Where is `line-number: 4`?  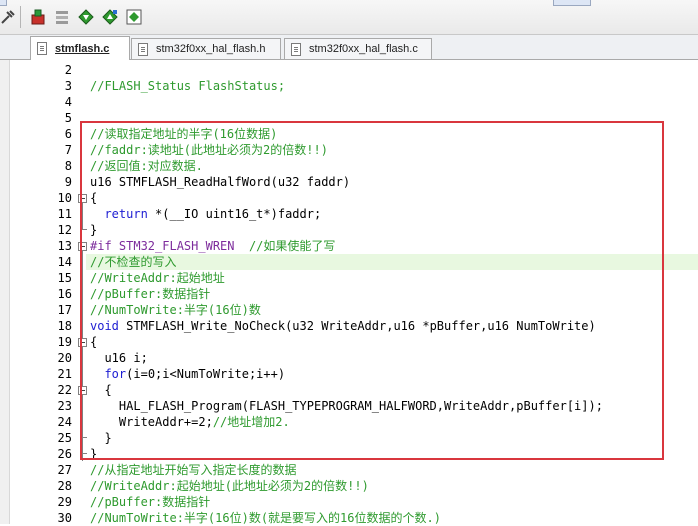 line-number: 4 is located at coordinates (68, 102).